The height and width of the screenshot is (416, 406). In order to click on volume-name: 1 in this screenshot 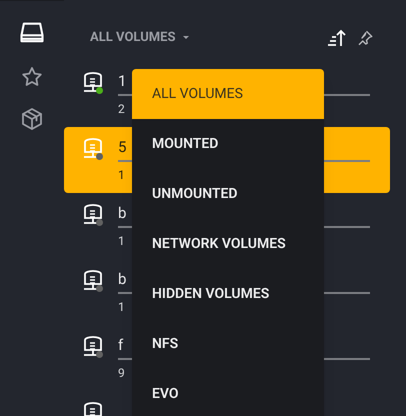, I will do `click(122, 81)`.